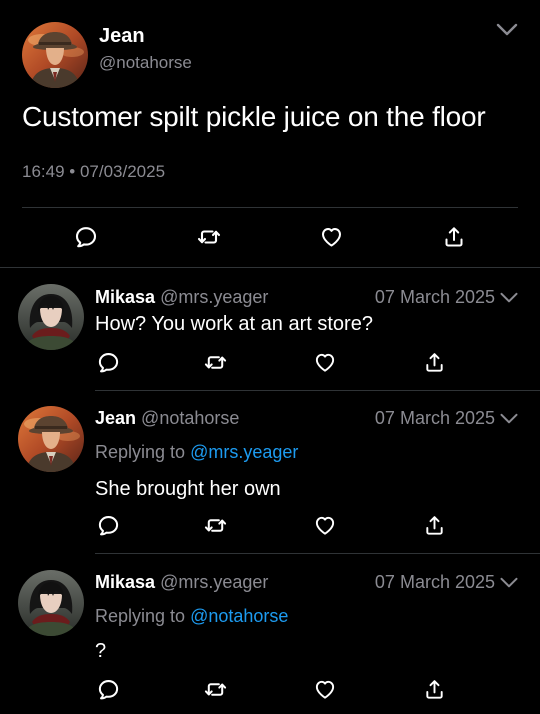 This screenshot has height=714, width=540. What do you see at coordinates (188, 489) in the screenshot?
I see `reply-text: She brought her own` at bounding box center [188, 489].